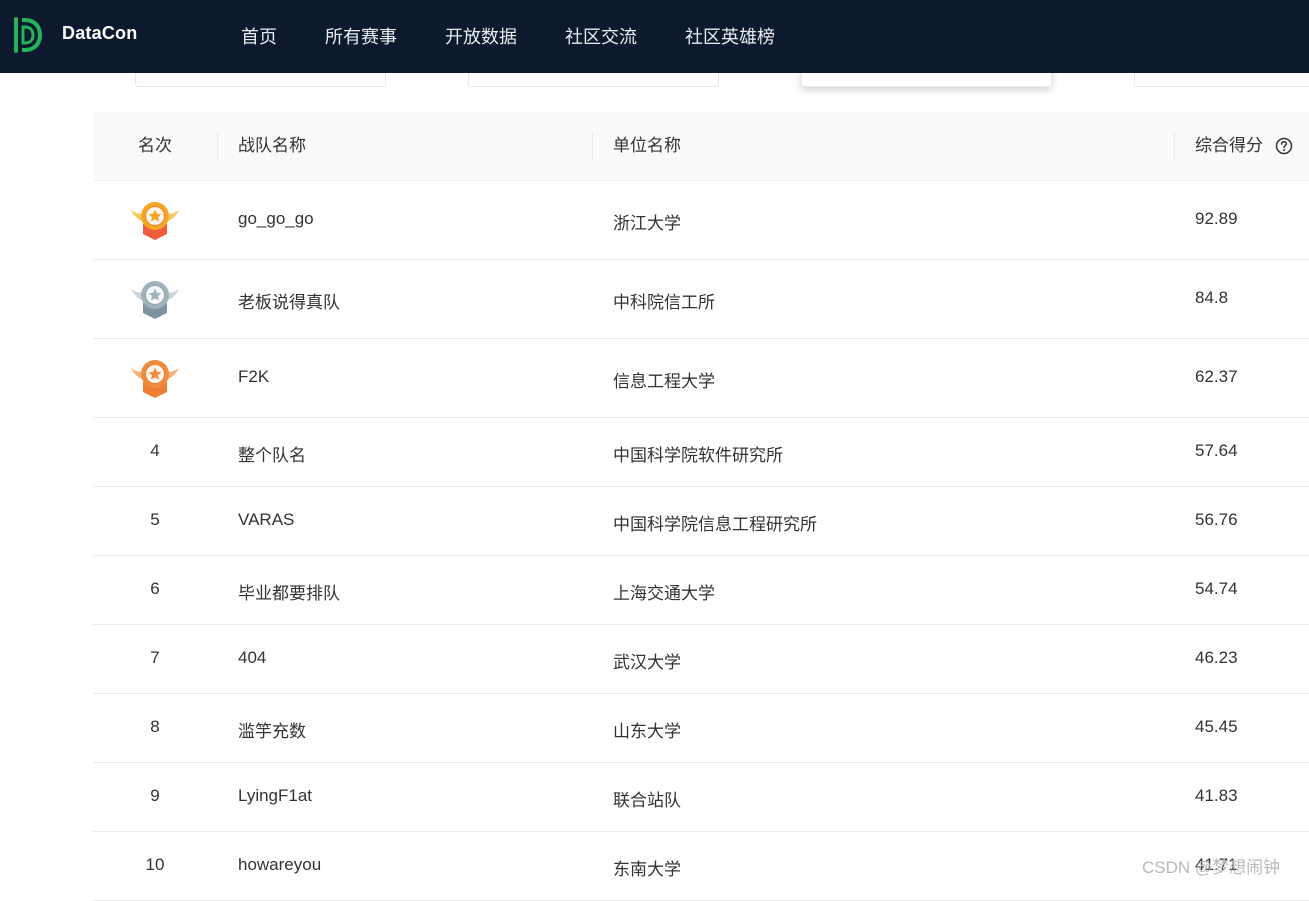 The image size is (1309, 901). Describe the element at coordinates (647, 662) in the screenshot. I see `org-name-cell: 武汉大学` at that location.